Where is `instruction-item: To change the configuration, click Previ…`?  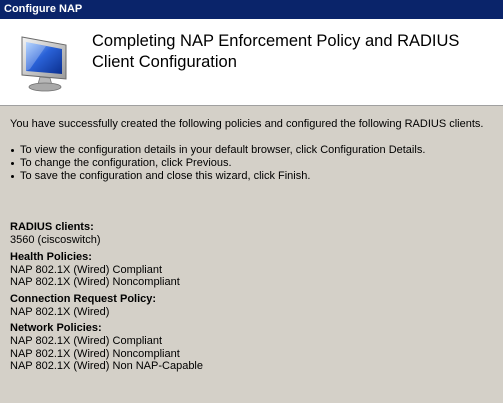 instruction-item: To change the configuration, click Previ… is located at coordinates (255, 163).